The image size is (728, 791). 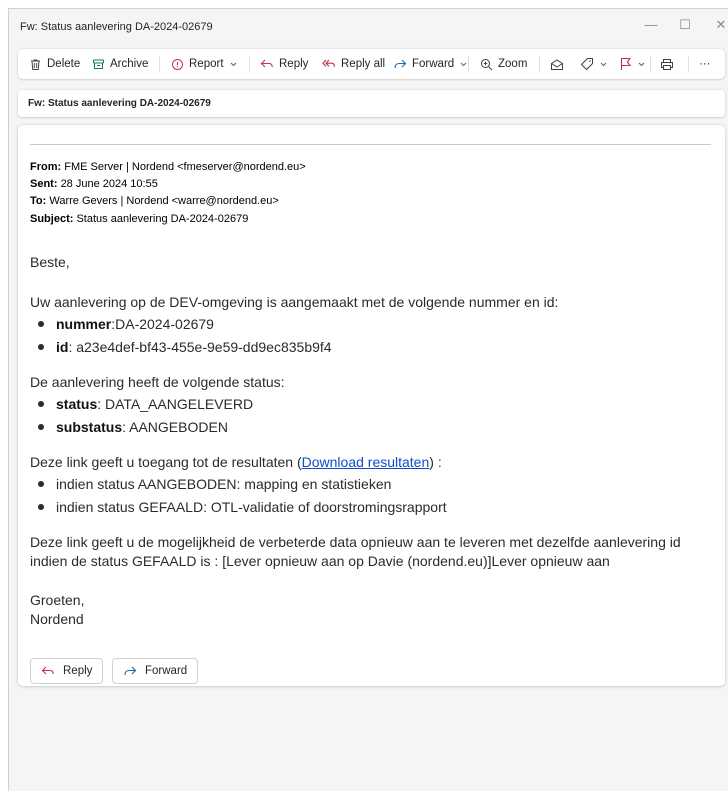 I want to click on list-item: status: DATA_AANGELEVERD, so click(x=145, y=404).